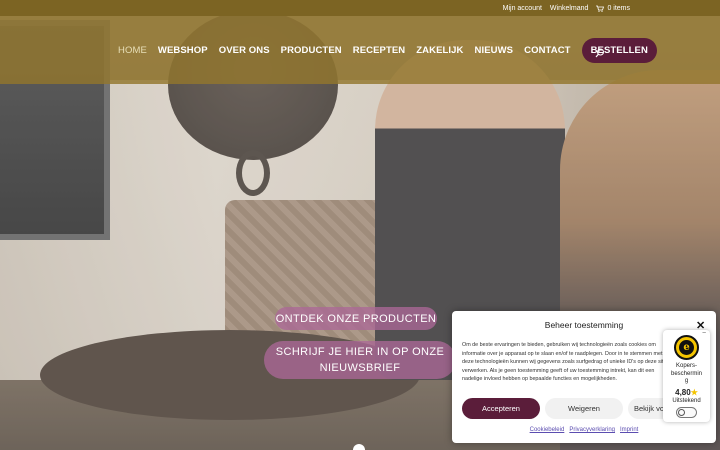  What do you see at coordinates (686, 401) in the screenshot?
I see `trust-rating: Uitstekend` at bounding box center [686, 401].